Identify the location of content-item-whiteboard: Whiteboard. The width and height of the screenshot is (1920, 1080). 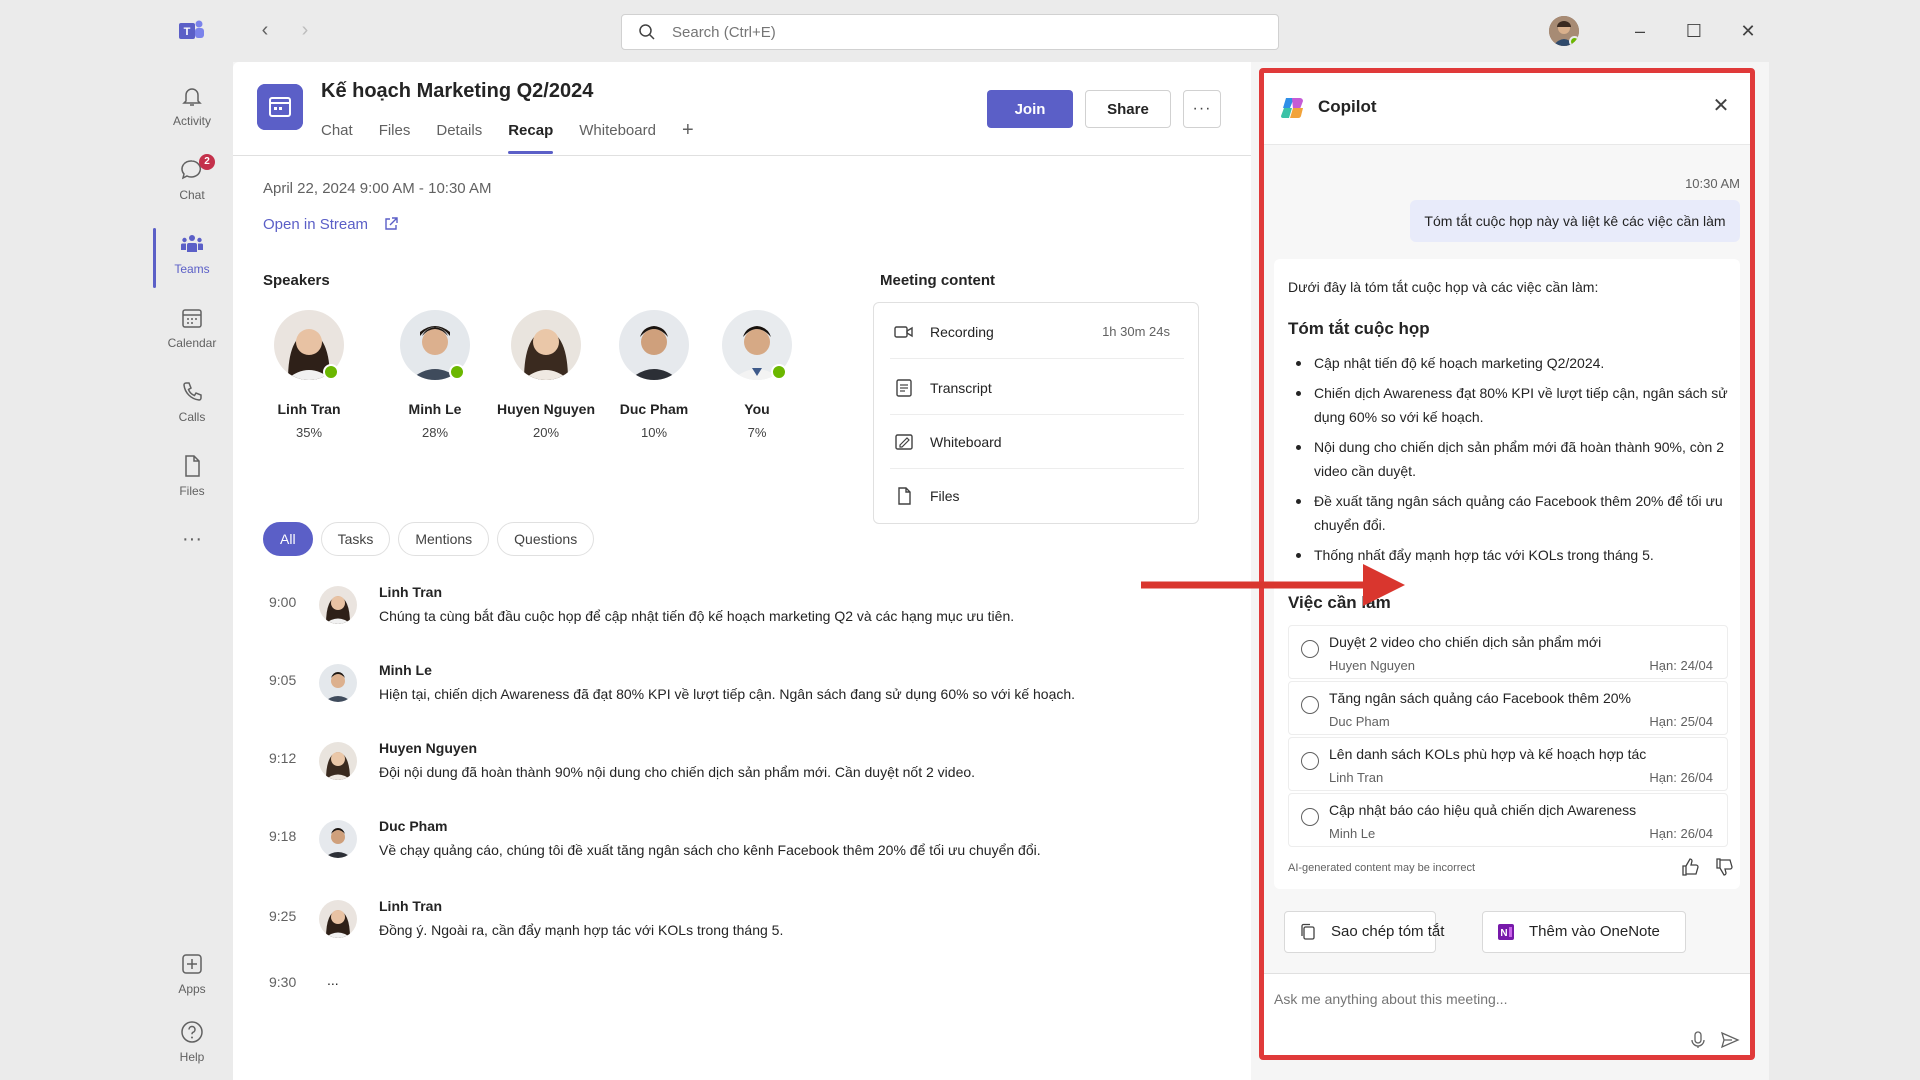
(1037, 442).